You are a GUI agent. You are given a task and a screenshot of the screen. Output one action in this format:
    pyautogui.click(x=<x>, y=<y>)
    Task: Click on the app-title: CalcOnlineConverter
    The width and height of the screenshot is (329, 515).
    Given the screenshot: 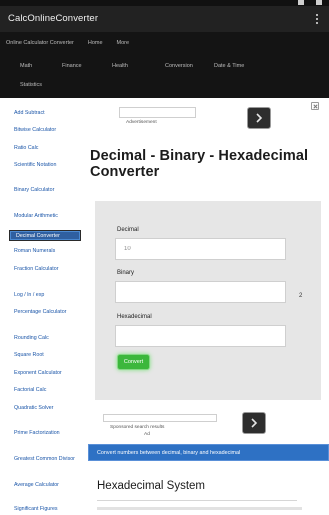 What is the action you would take?
    pyautogui.click(x=53, y=18)
    